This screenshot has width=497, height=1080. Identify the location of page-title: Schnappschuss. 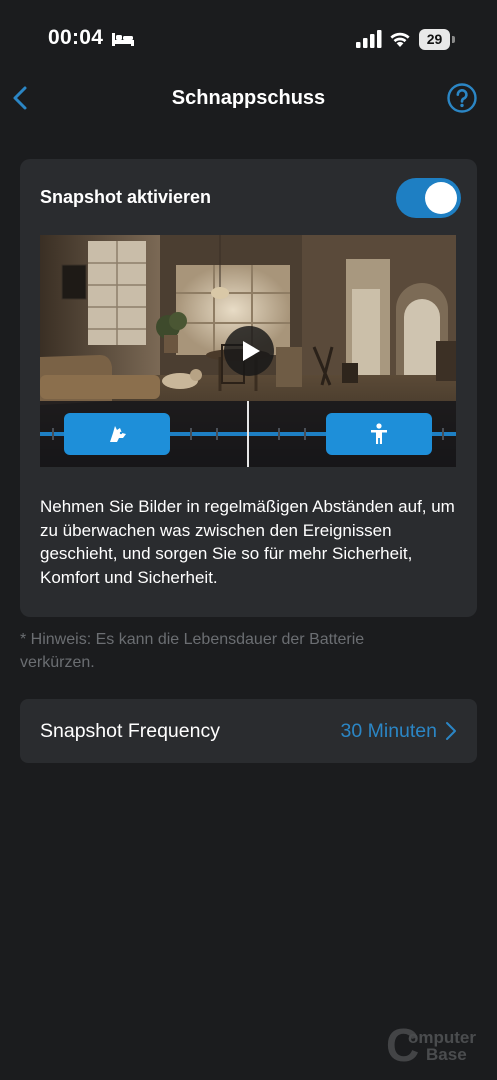
(248, 98).